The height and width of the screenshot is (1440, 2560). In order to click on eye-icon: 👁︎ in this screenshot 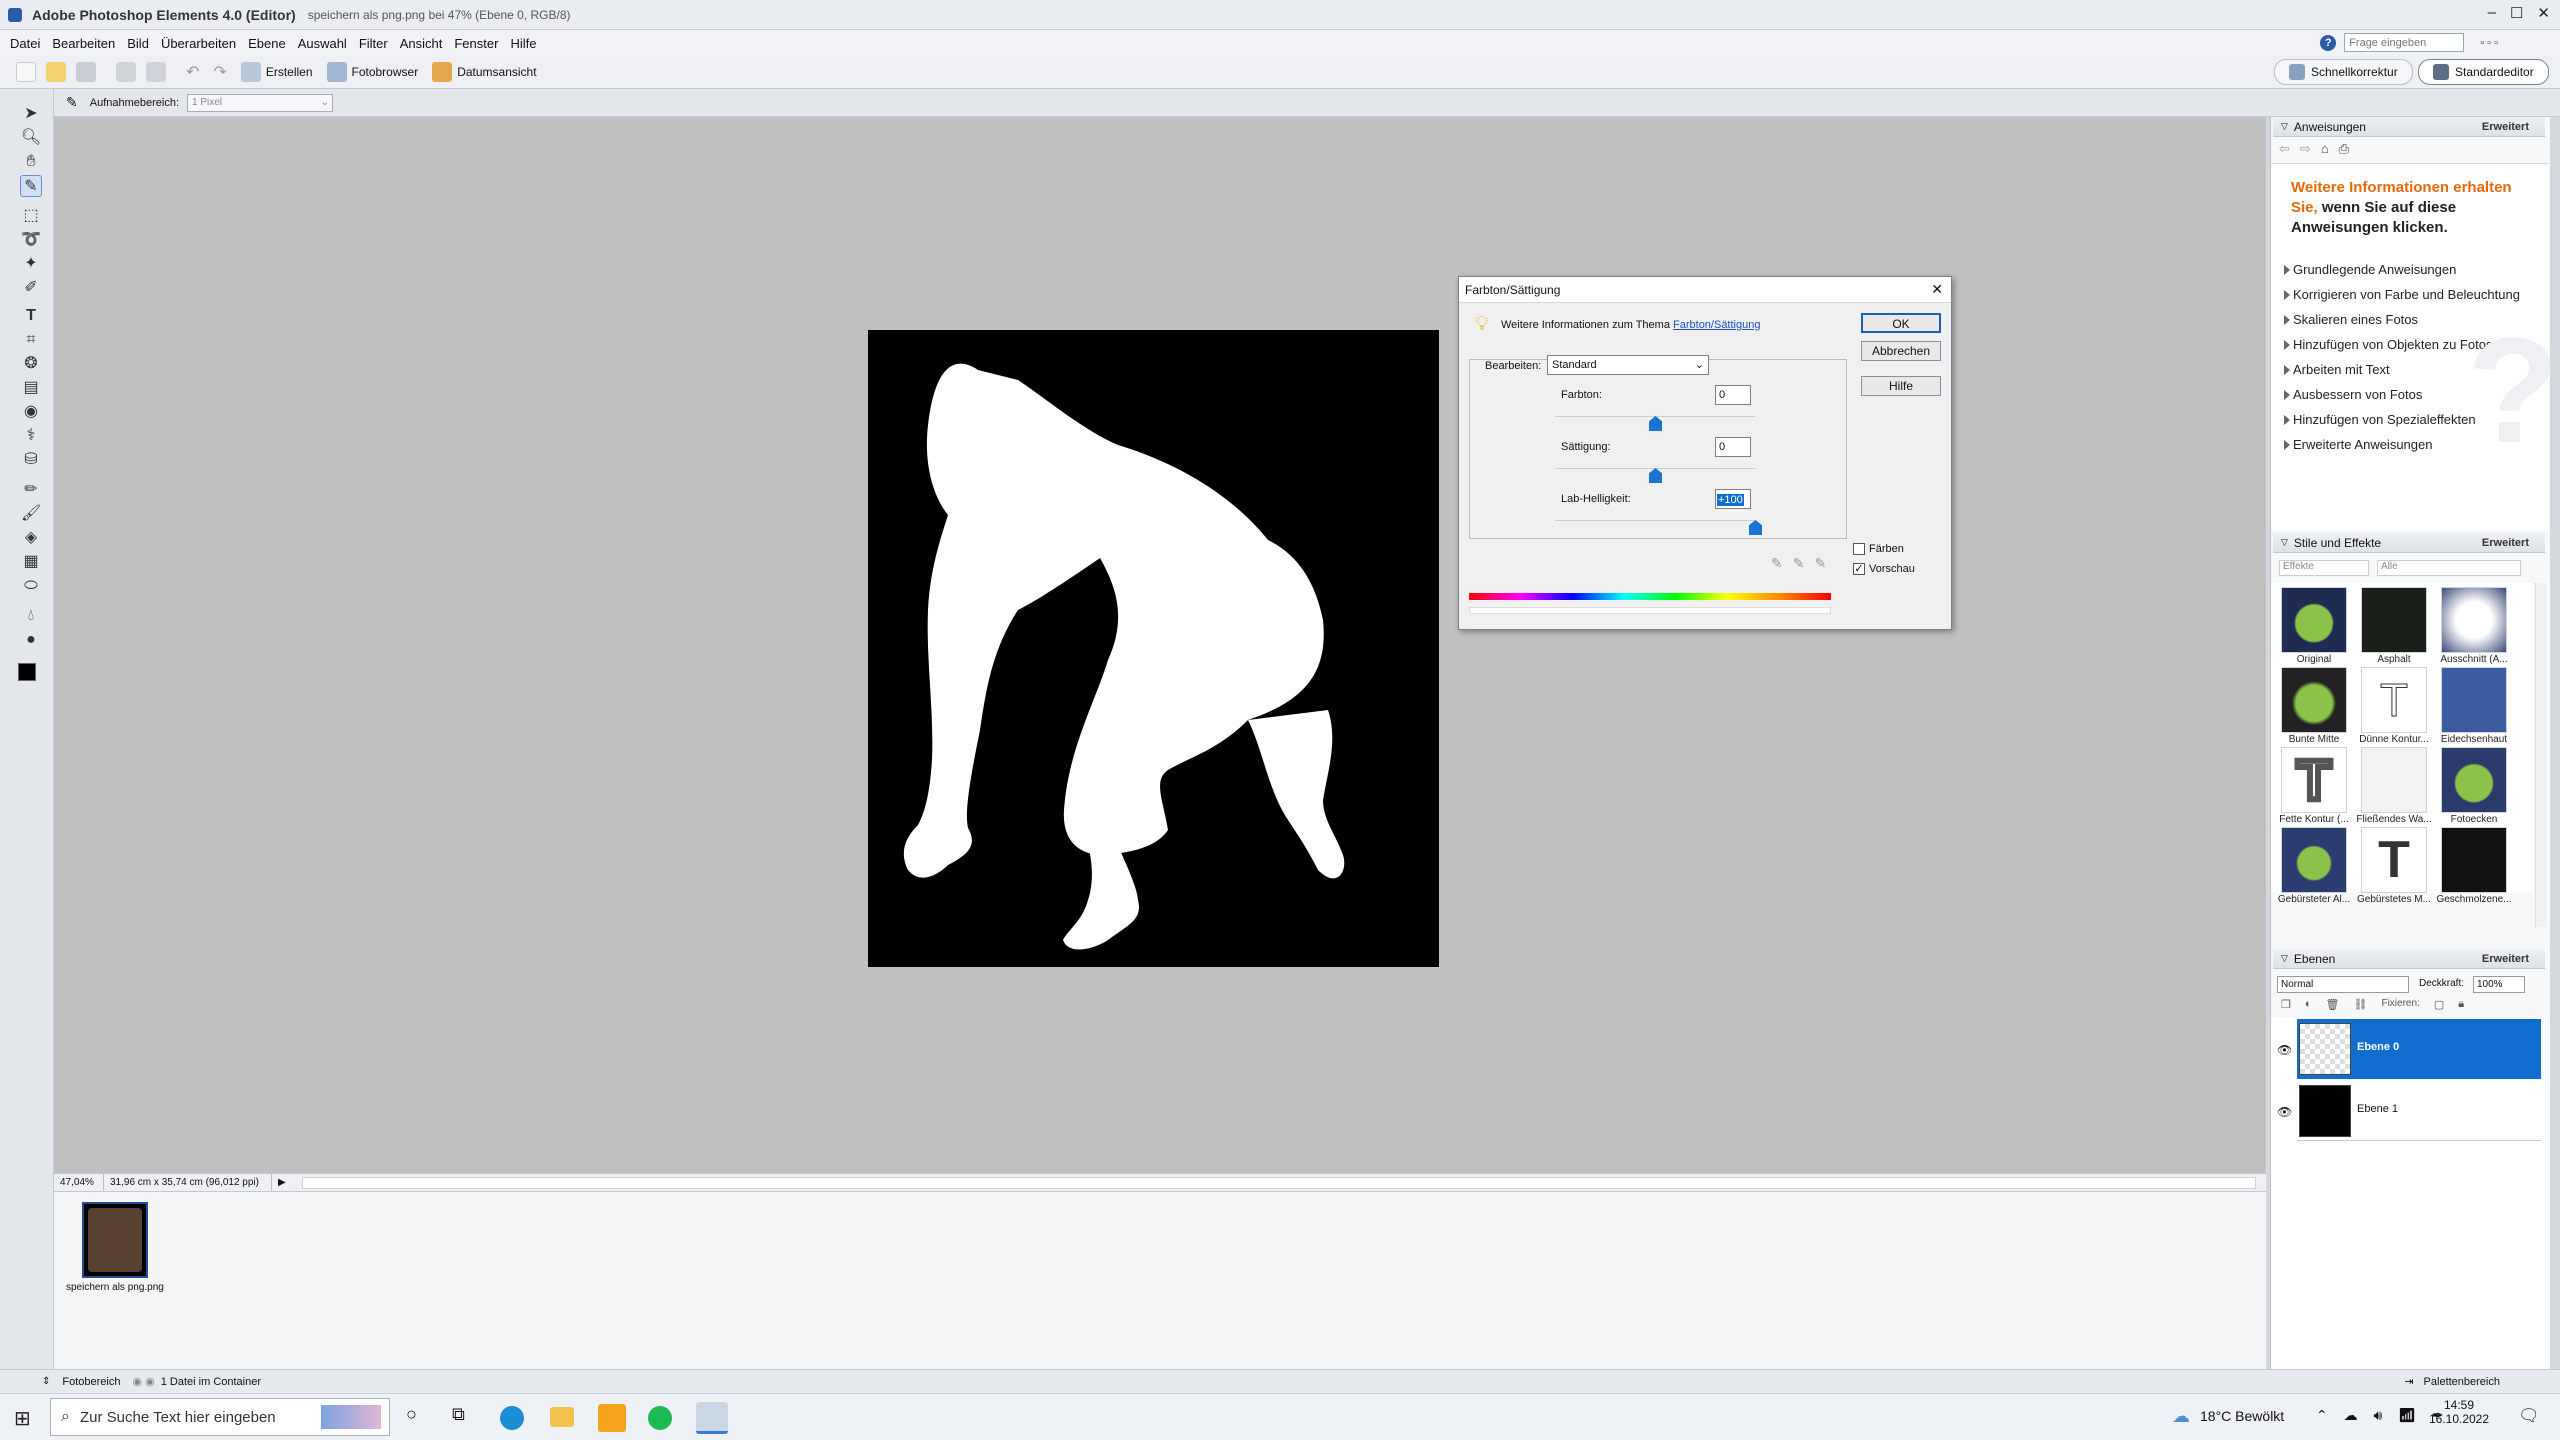, I will do `click(2284, 1112)`.